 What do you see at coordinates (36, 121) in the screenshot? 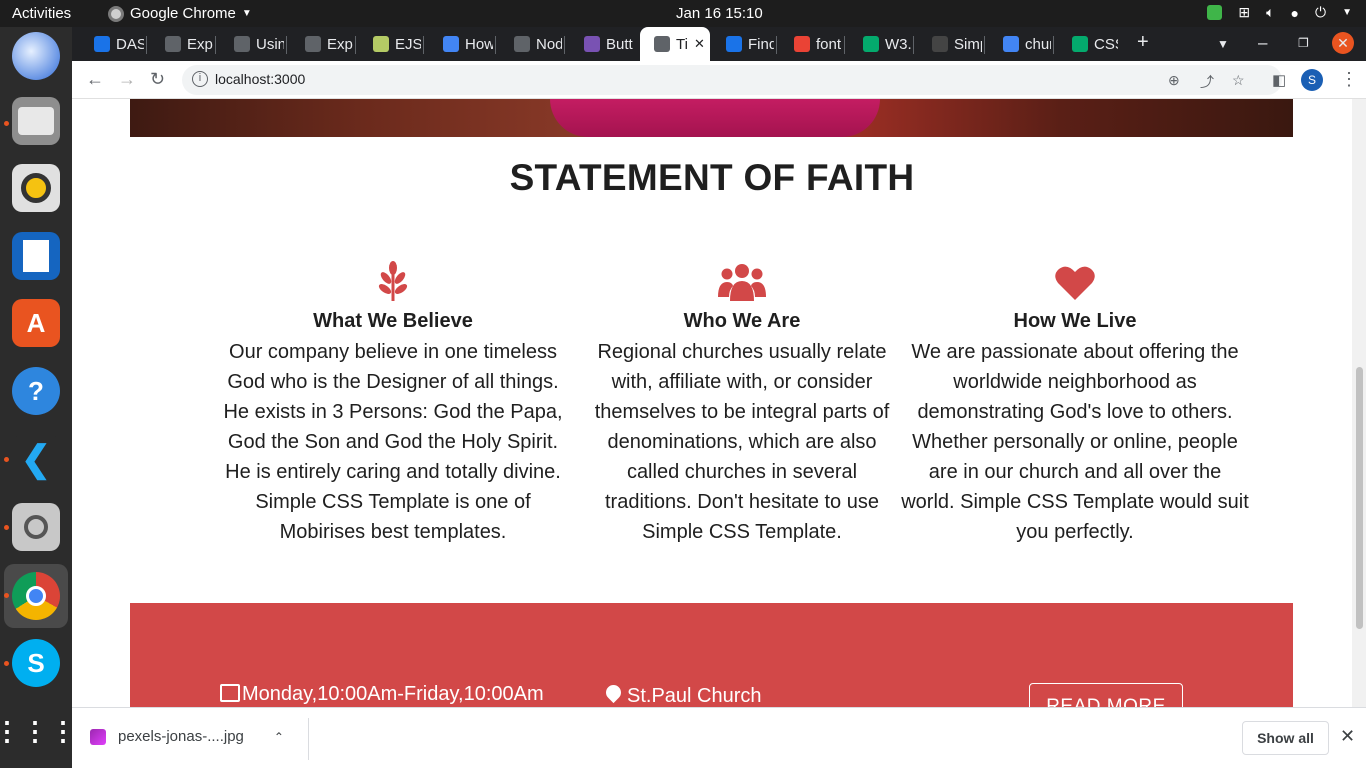
I see `files-icon` at bounding box center [36, 121].